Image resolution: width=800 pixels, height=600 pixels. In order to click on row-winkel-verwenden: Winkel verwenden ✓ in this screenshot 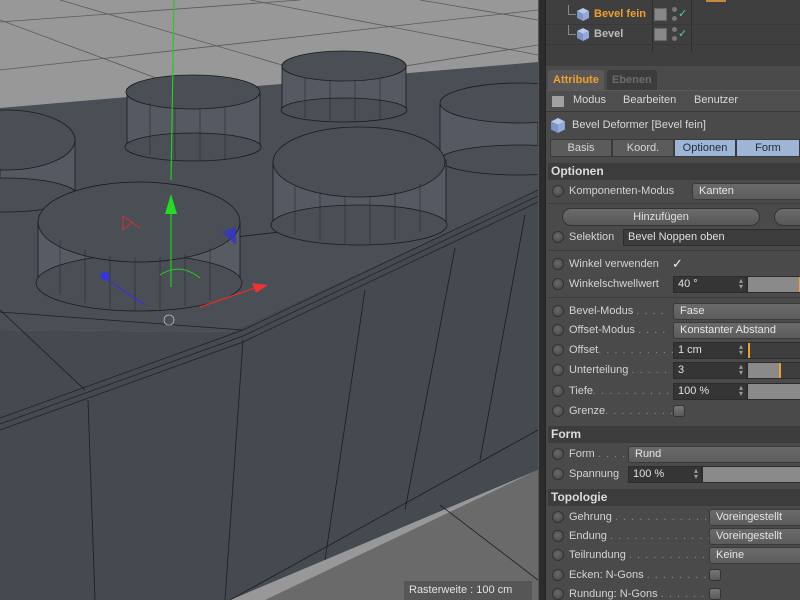, I will do `click(673, 264)`.